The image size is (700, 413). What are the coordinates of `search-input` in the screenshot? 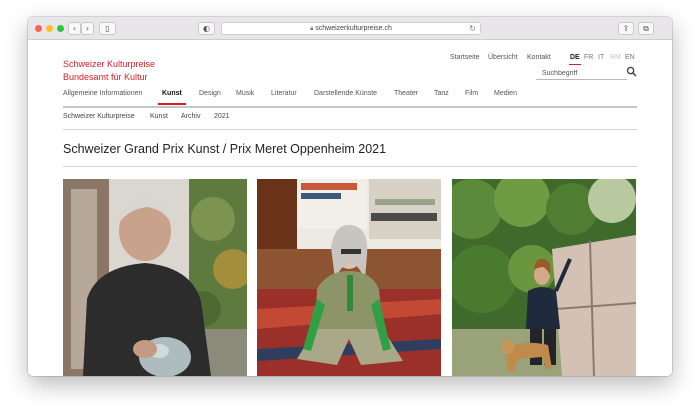 It's located at (581, 73).